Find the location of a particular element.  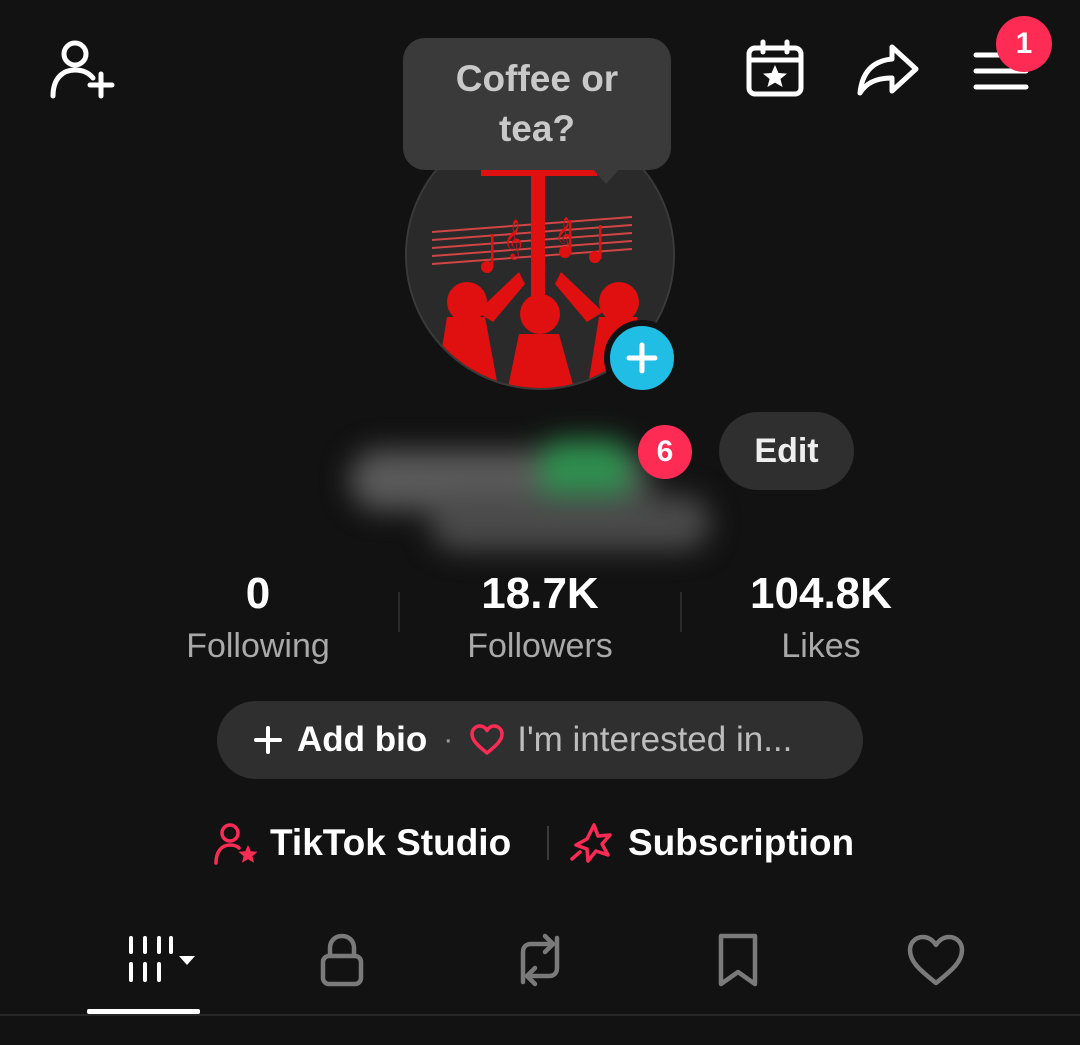

stat-following: 0 Following is located at coordinates (258, 618).